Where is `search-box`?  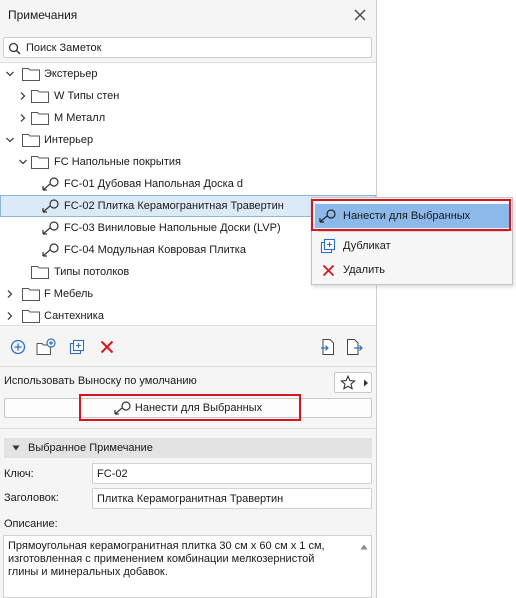 search-box is located at coordinates (187, 47).